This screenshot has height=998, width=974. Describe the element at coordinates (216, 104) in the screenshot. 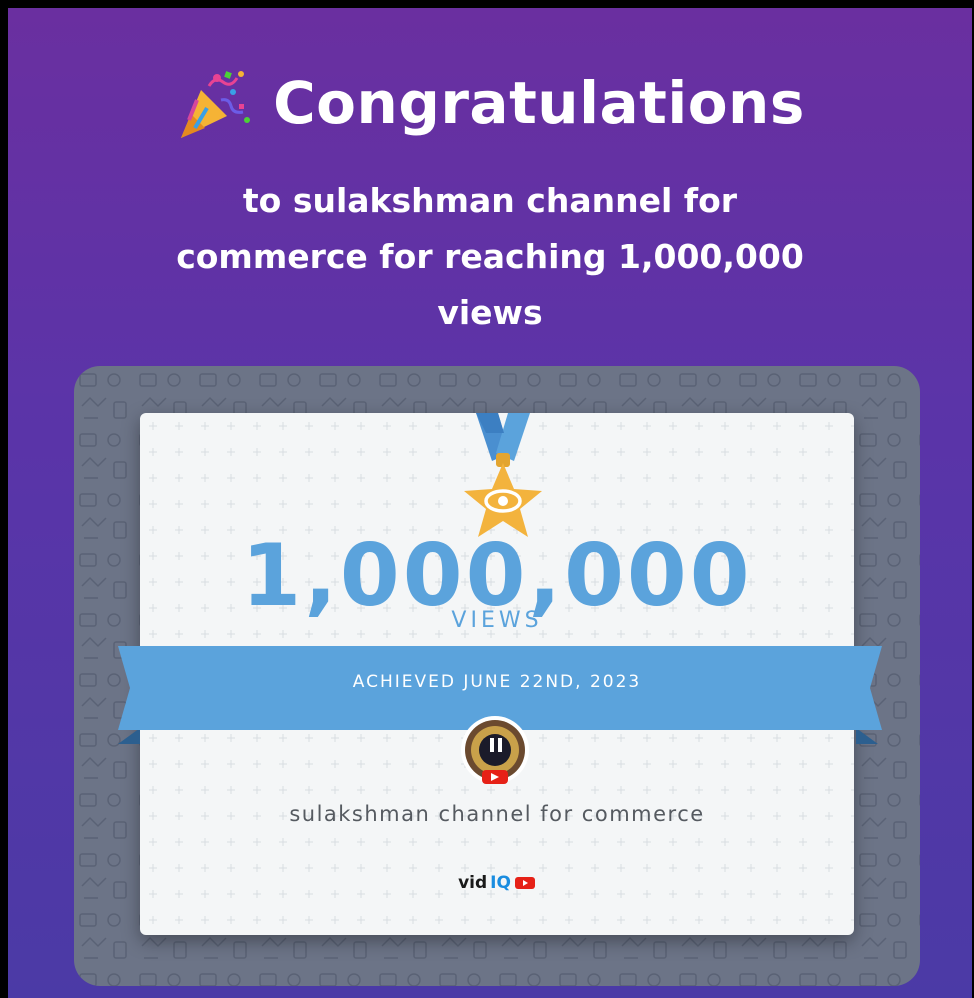

I see `party-popper-icon` at that location.